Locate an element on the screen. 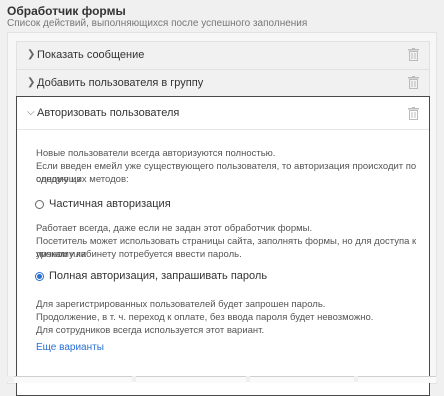  more-options-link: Еще варианты is located at coordinates (70, 347).